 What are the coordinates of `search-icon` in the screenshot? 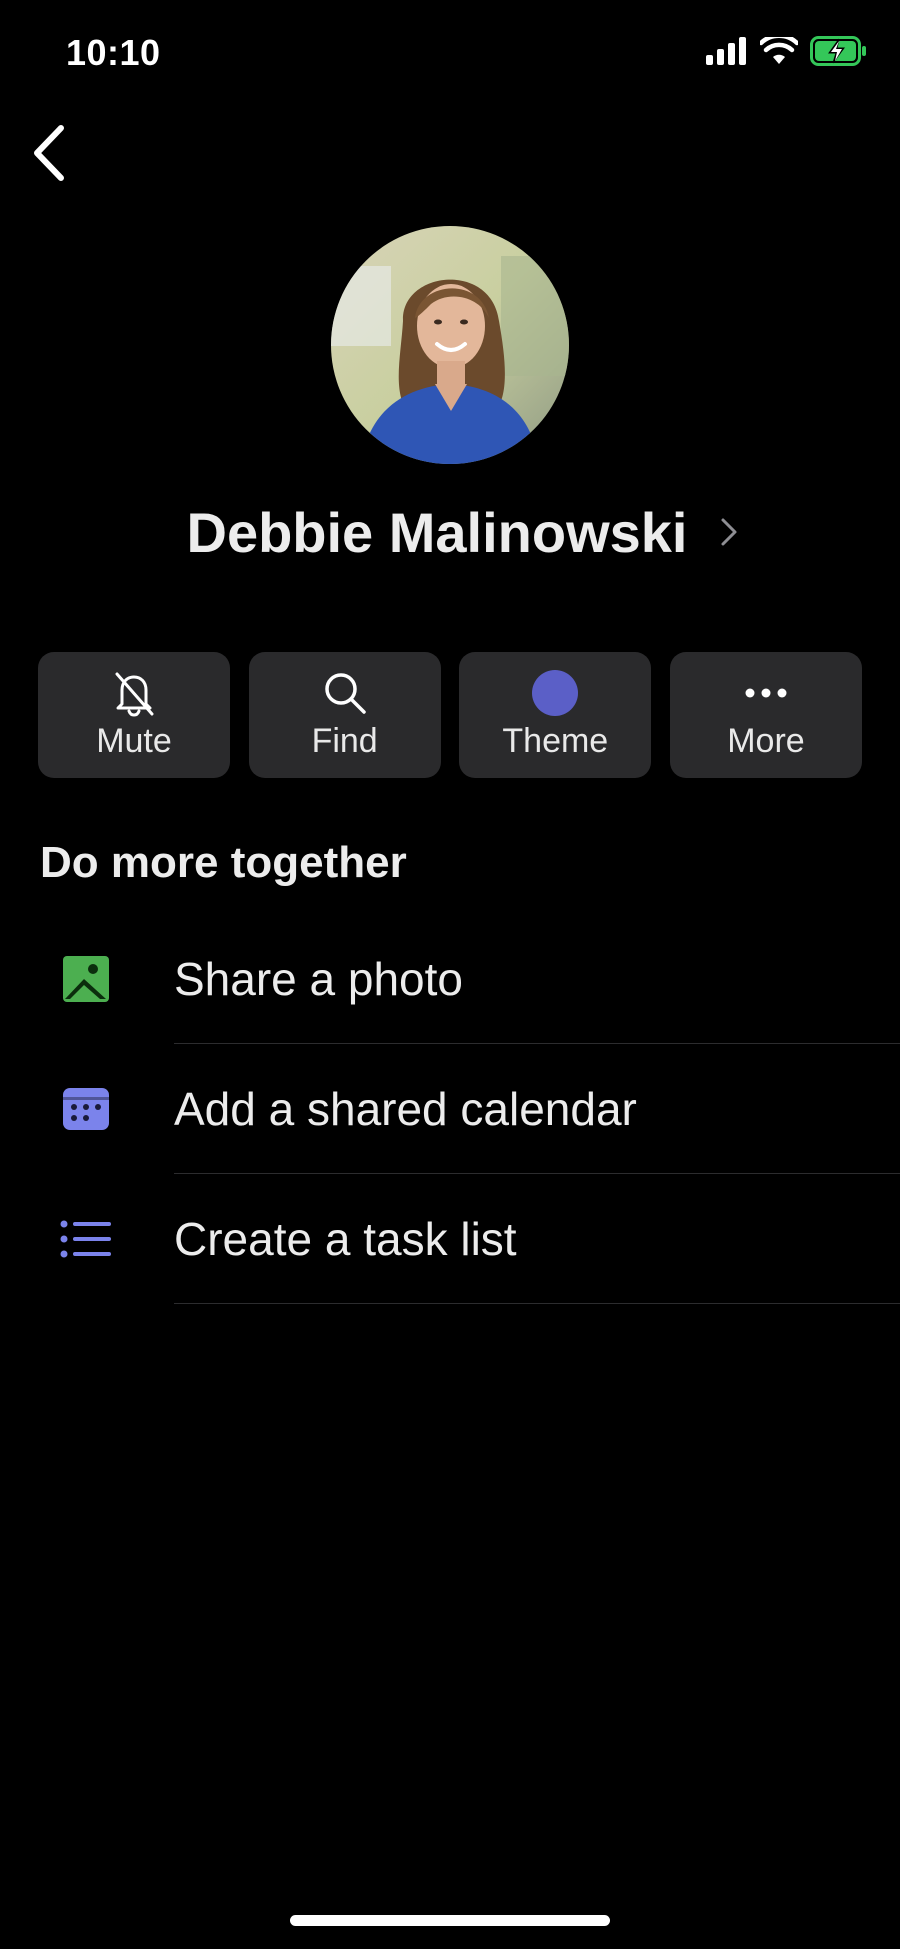 It's located at (345, 693).